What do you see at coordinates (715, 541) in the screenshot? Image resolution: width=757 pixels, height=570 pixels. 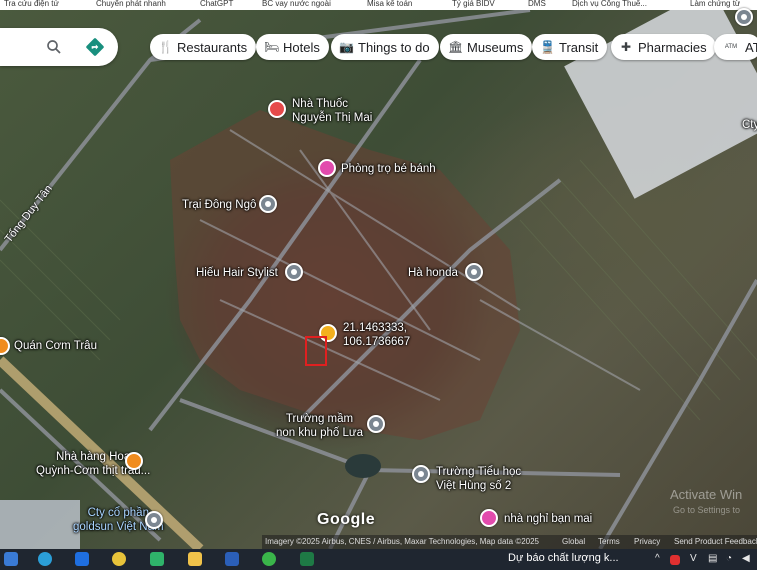 I see `feedback-link: Send Product Feedback` at bounding box center [715, 541].